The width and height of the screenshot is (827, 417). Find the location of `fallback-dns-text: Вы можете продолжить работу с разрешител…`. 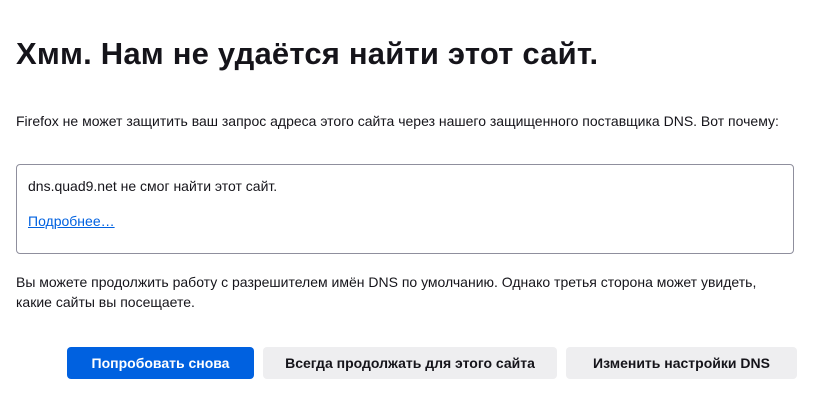

fallback-dns-text: Вы можете продолжить работу с разрешител… is located at coordinates (386, 292).